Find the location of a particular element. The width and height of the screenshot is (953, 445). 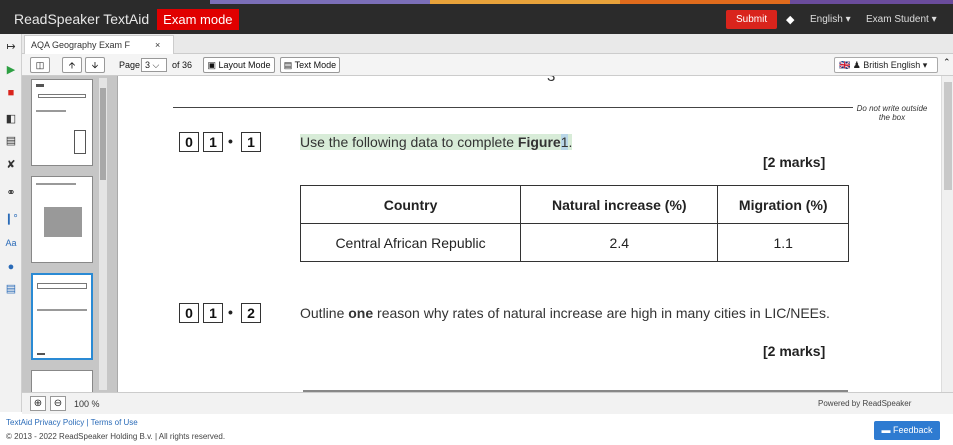

q1-digit-0: 0 is located at coordinates (189, 142).